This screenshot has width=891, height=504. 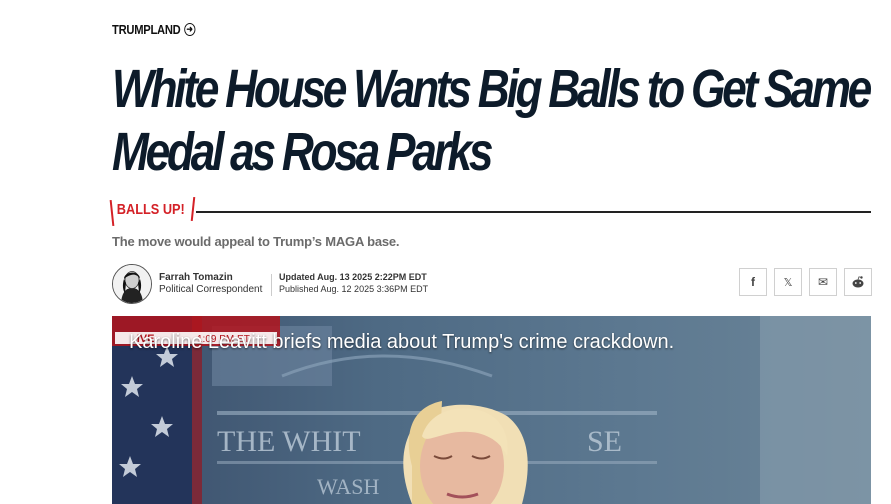 What do you see at coordinates (604, 441) in the screenshot?
I see `backdrop-text-2: SE` at bounding box center [604, 441].